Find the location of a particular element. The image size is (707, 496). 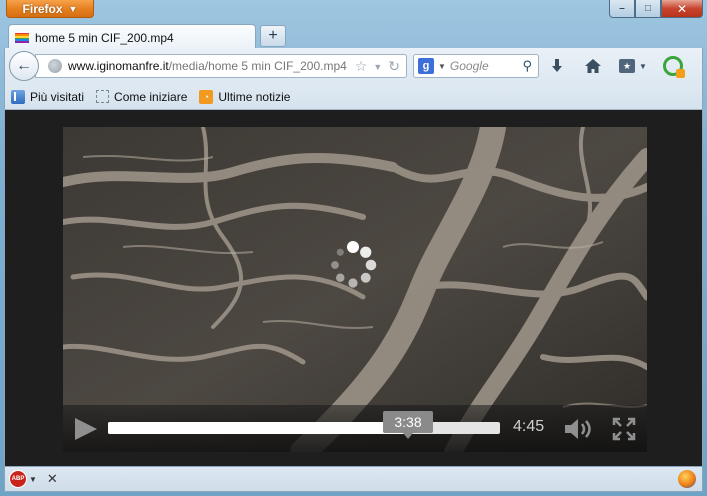

firefox-menu-button: Firefox ▼ is located at coordinates (50, 9).